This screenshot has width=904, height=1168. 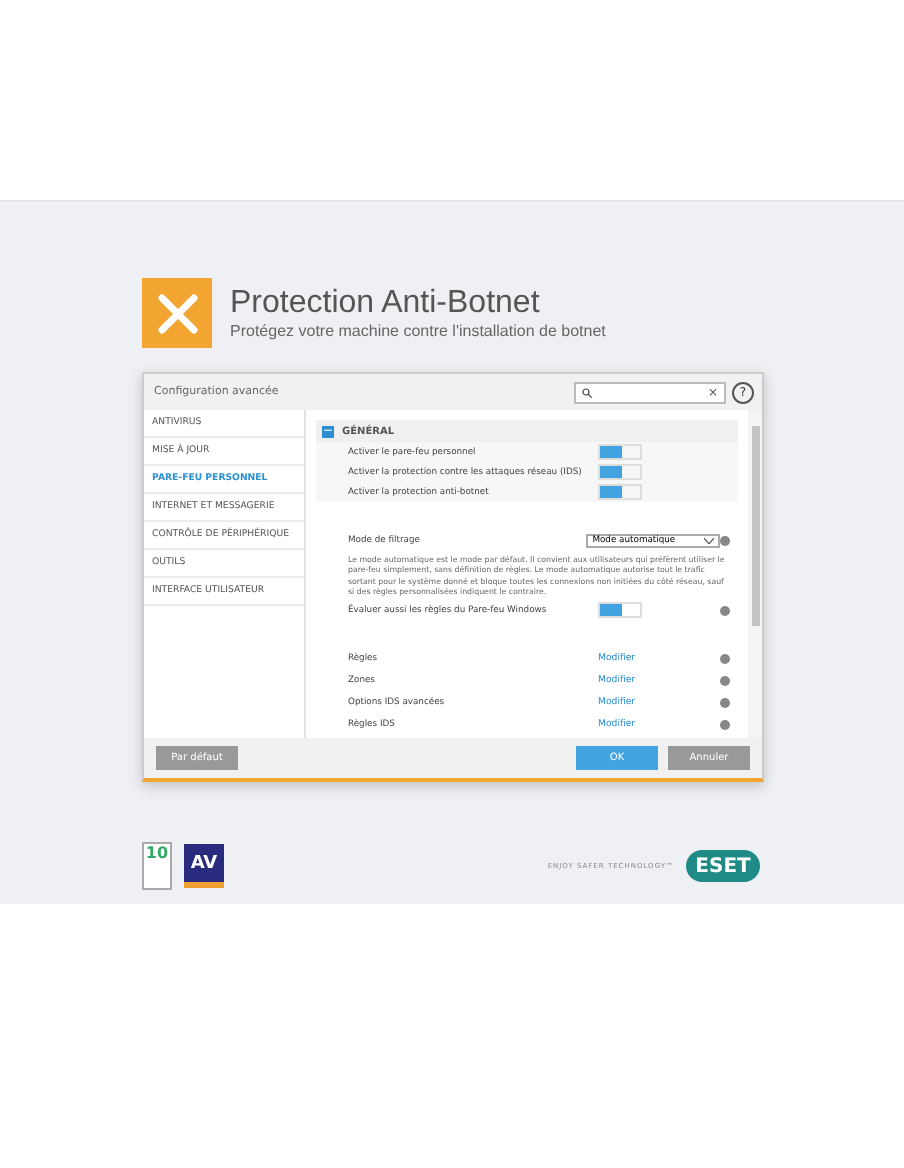 What do you see at coordinates (709, 540) in the screenshot?
I see `chevron-icon` at bounding box center [709, 540].